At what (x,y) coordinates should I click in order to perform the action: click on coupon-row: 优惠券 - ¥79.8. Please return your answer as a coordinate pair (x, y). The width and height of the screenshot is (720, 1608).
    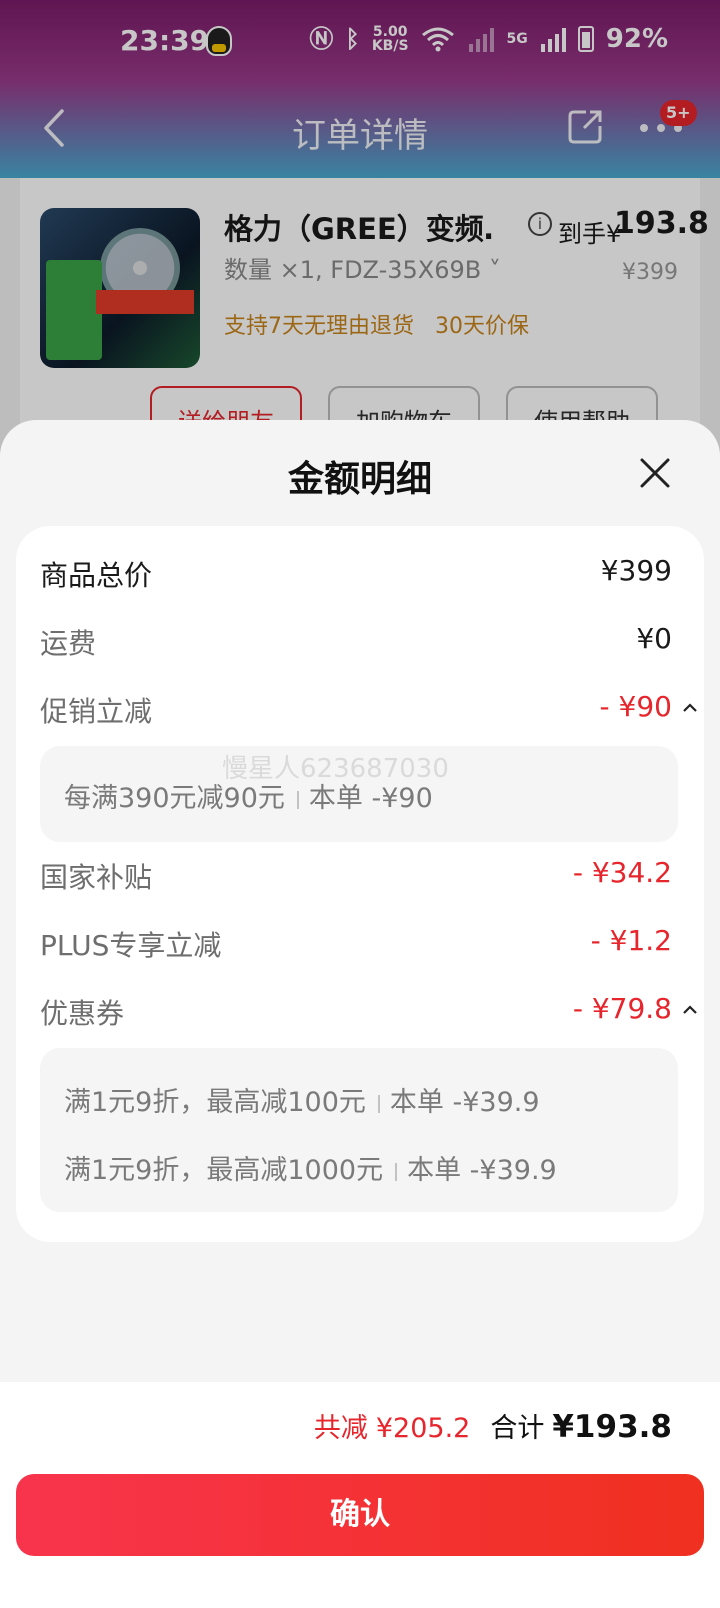
    Looking at the image, I should click on (368, 1012).